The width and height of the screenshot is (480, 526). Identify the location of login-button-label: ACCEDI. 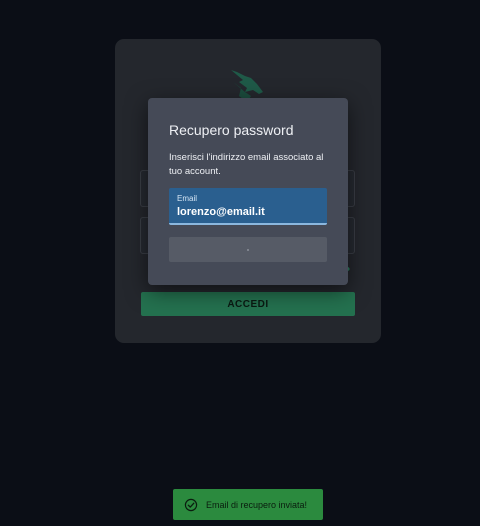
(248, 304).